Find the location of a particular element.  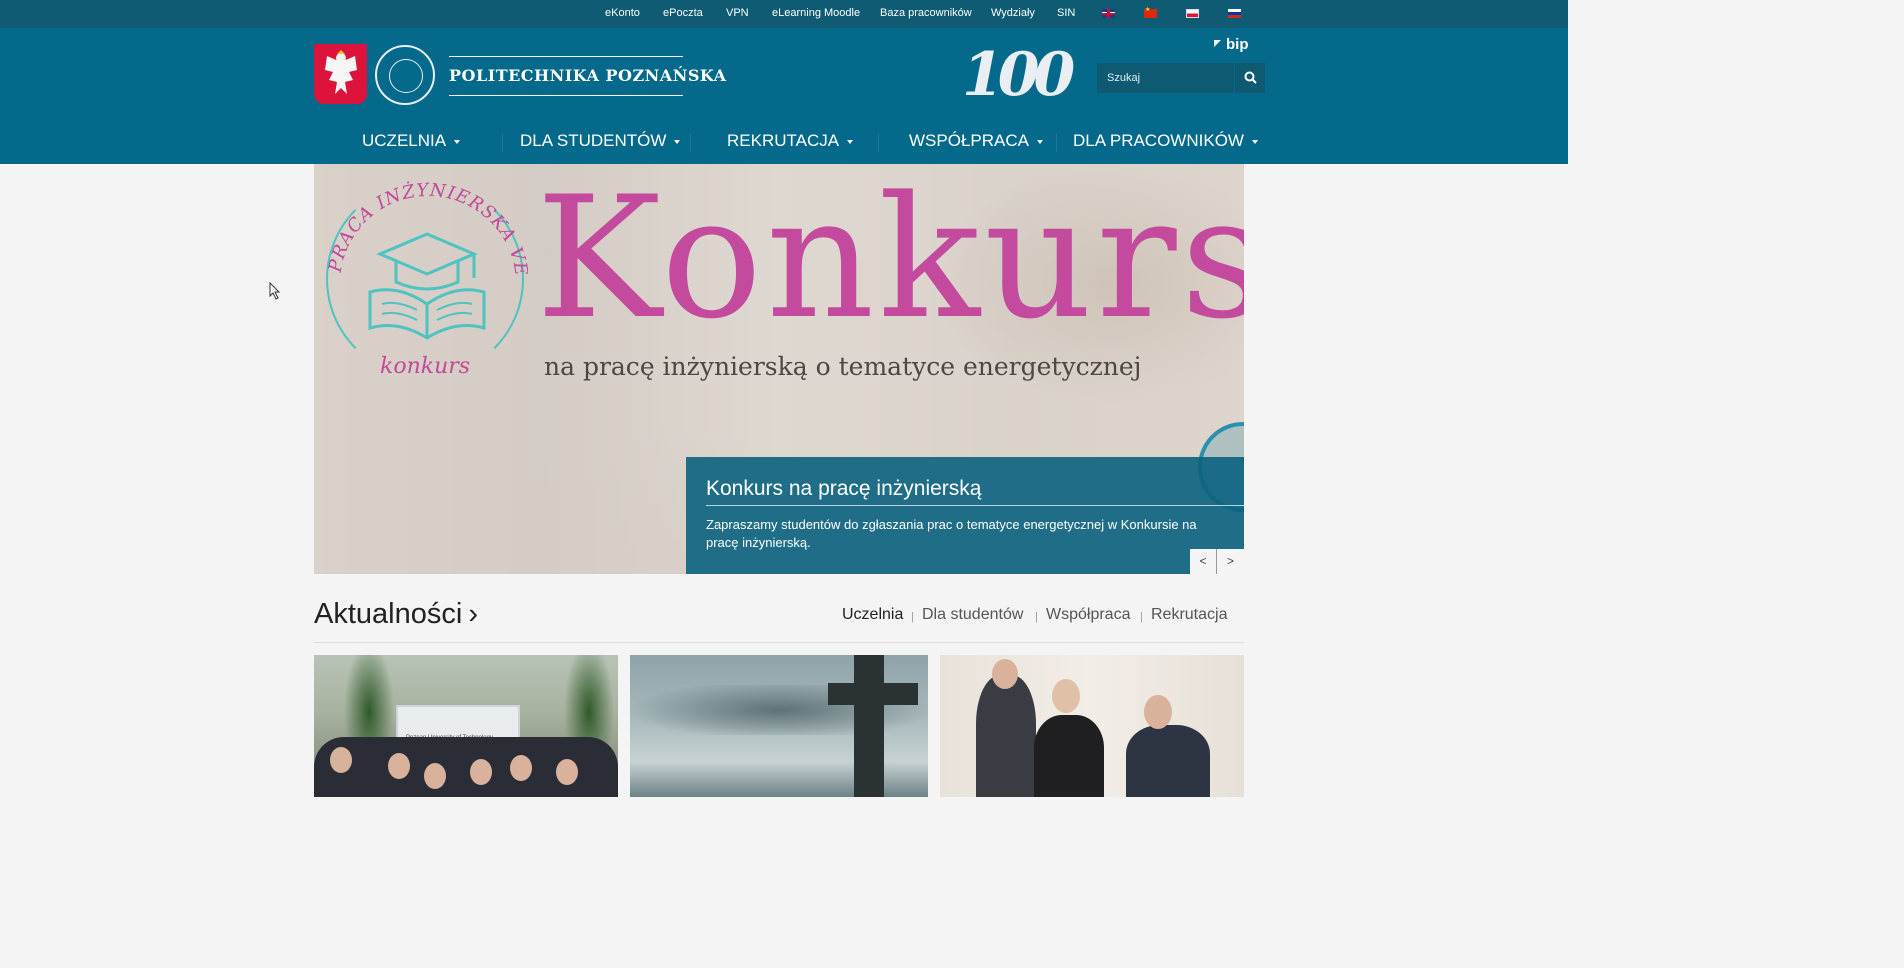

news-category-dla-studentow: Dla studentów is located at coordinates (972, 615).